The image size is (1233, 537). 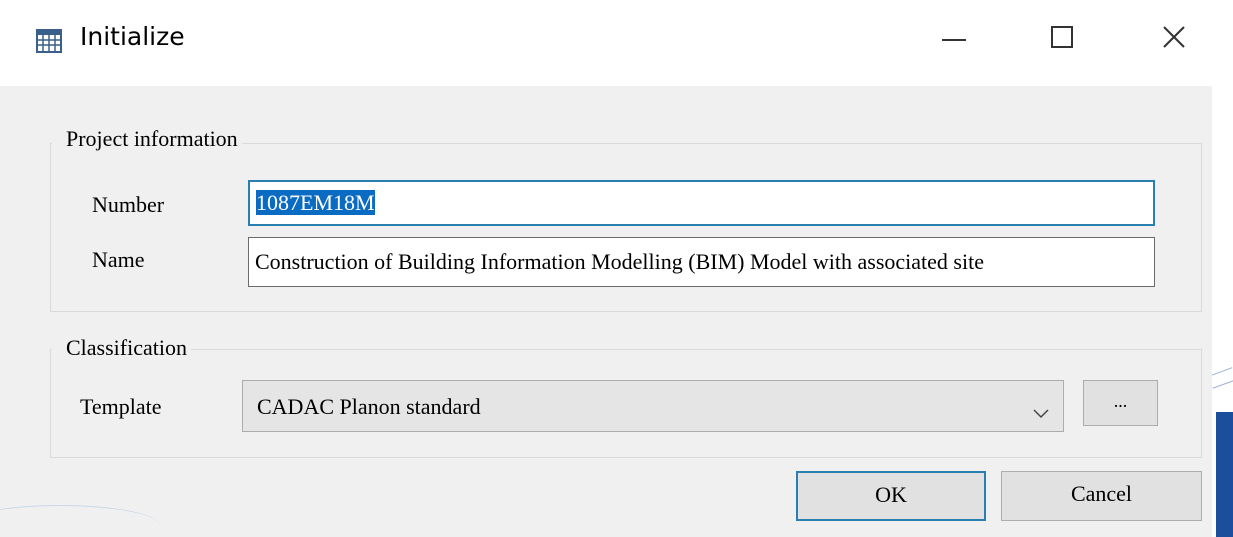 What do you see at coordinates (315, 202) in the screenshot?
I see `number-value: 1087EM18M` at bounding box center [315, 202].